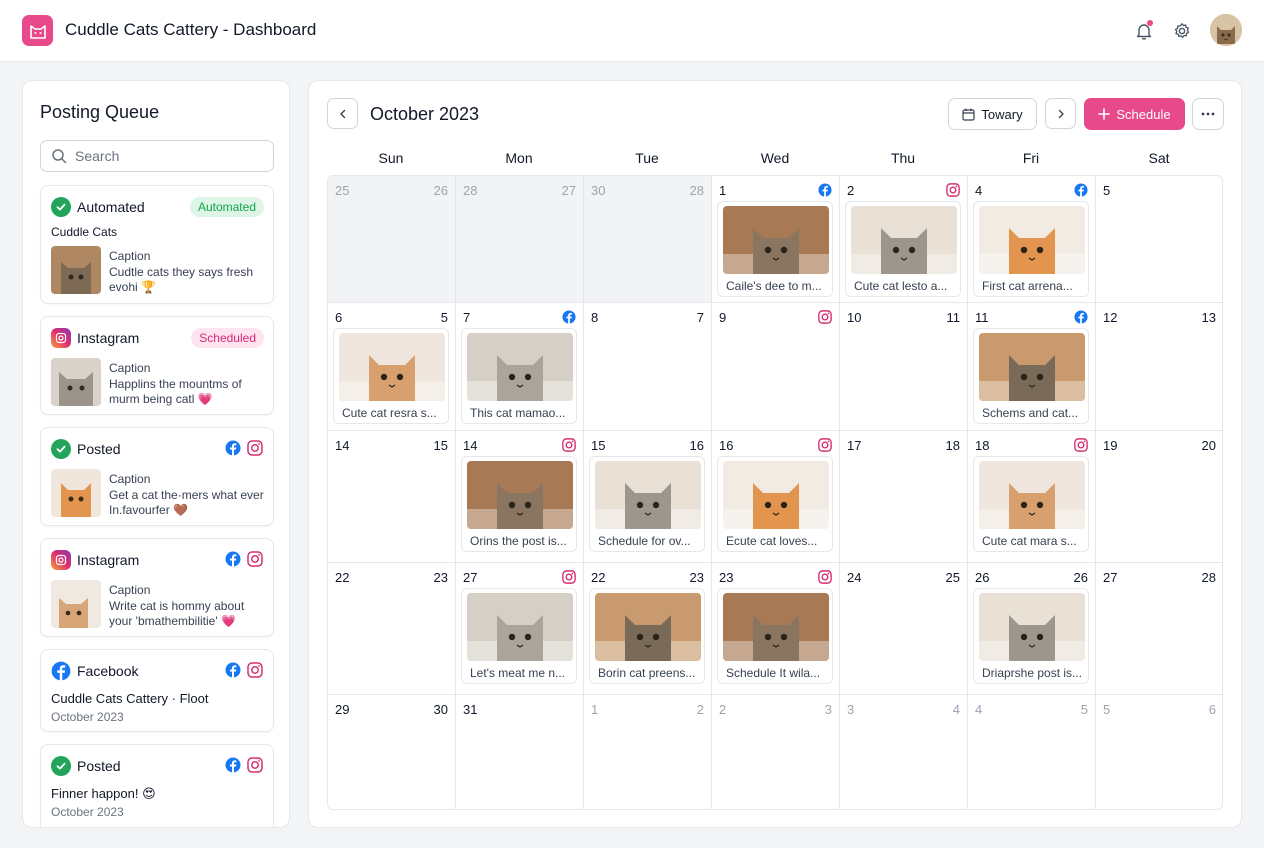 Image resolution: width=1264 pixels, height=848 pixels. I want to click on calendar-day-cell: 25 26, so click(392, 239).